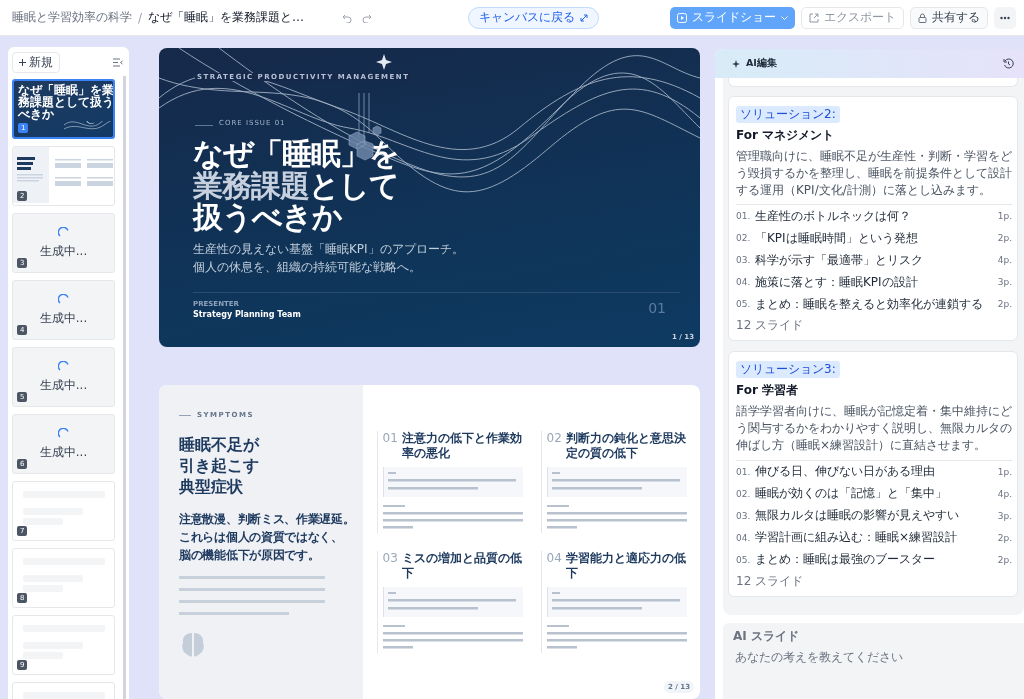 The image size is (1024, 699). What do you see at coordinates (626, 446) in the screenshot?
I see `symptom-title: 判断力の鈍化と意思決定の質の低下` at bounding box center [626, 446].